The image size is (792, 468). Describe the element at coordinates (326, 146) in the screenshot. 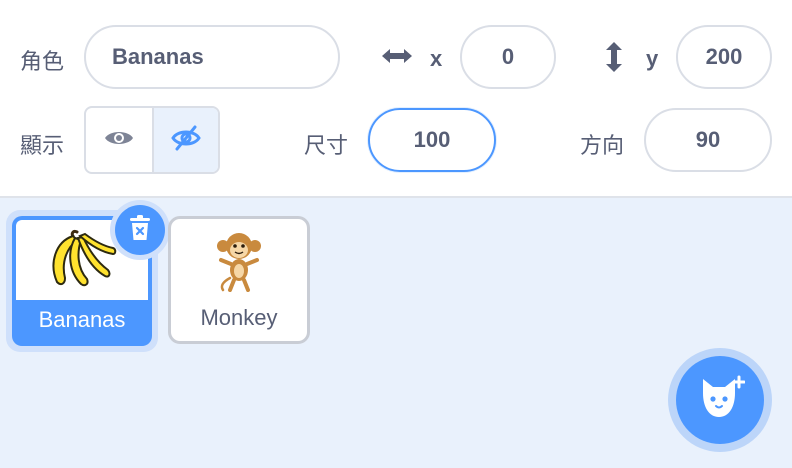

I see `size-label: 尺寸` at that location.